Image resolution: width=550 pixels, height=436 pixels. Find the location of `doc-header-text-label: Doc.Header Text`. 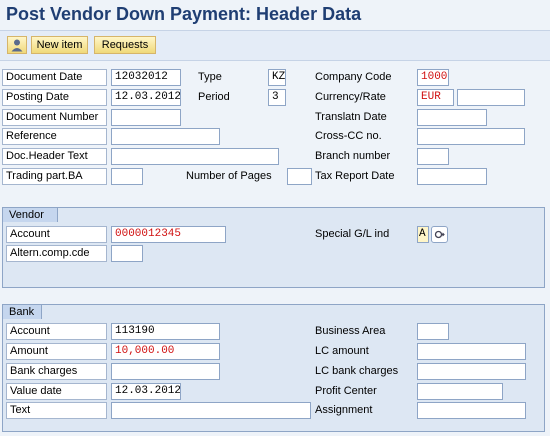

doc-header-text-label: Doc.Header Text is located at coordinates (54, 156).